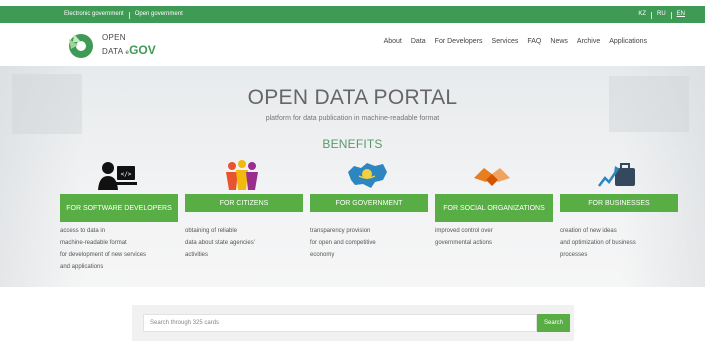 This screenshot has height=347, width=705. Describe the element at coordinates (367, 175) in the screenshot. I see `kazakhstan-map-icon` at that location.